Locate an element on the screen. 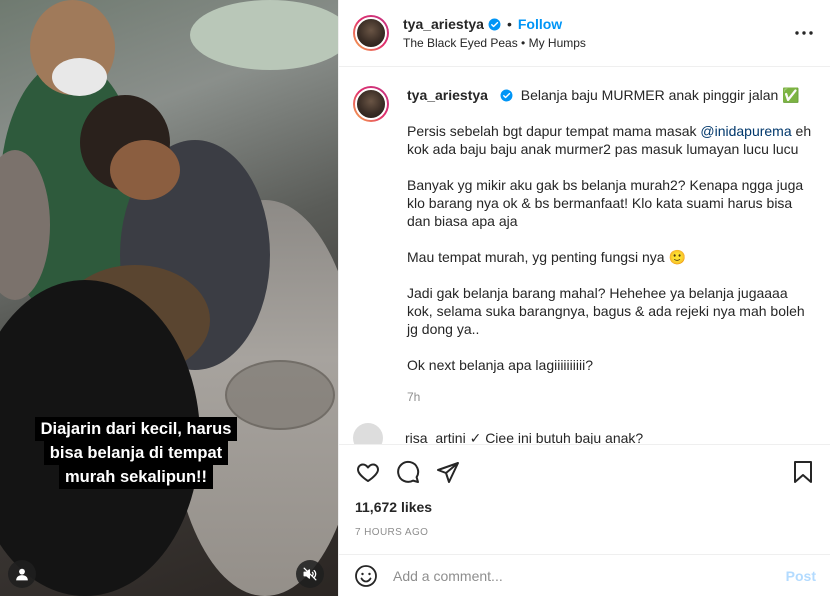  post-comment-button: Post is located at coordinates (801, 576).